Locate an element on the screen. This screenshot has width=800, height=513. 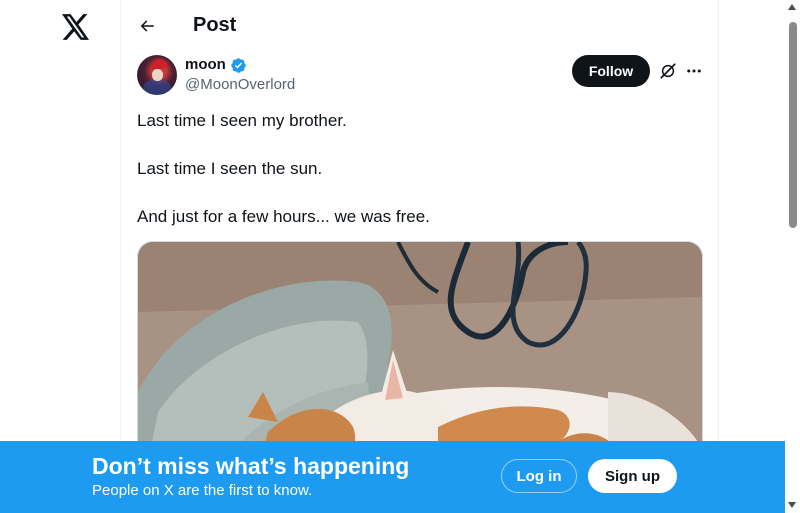
post-text-line: And just for a few hours... we was free. is located at coordinates (283, 216).